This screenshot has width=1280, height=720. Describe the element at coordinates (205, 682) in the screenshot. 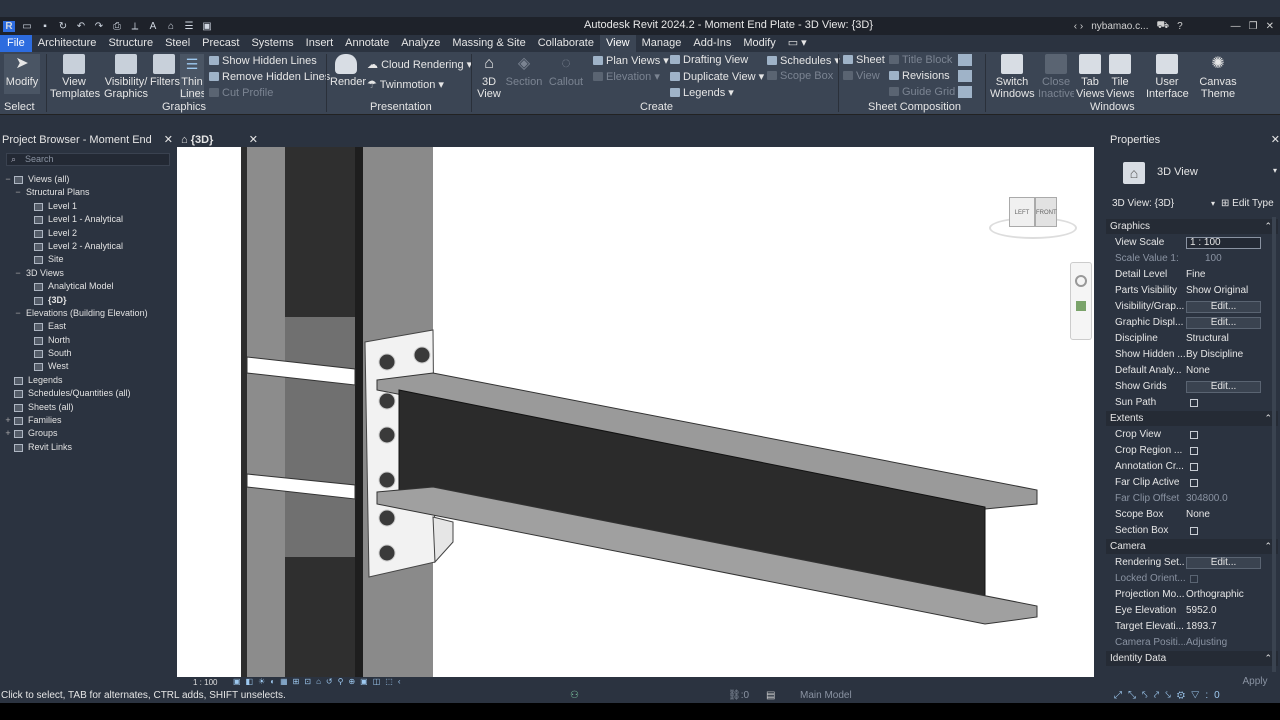

I see `view-scale: 1 : 100` at that location.